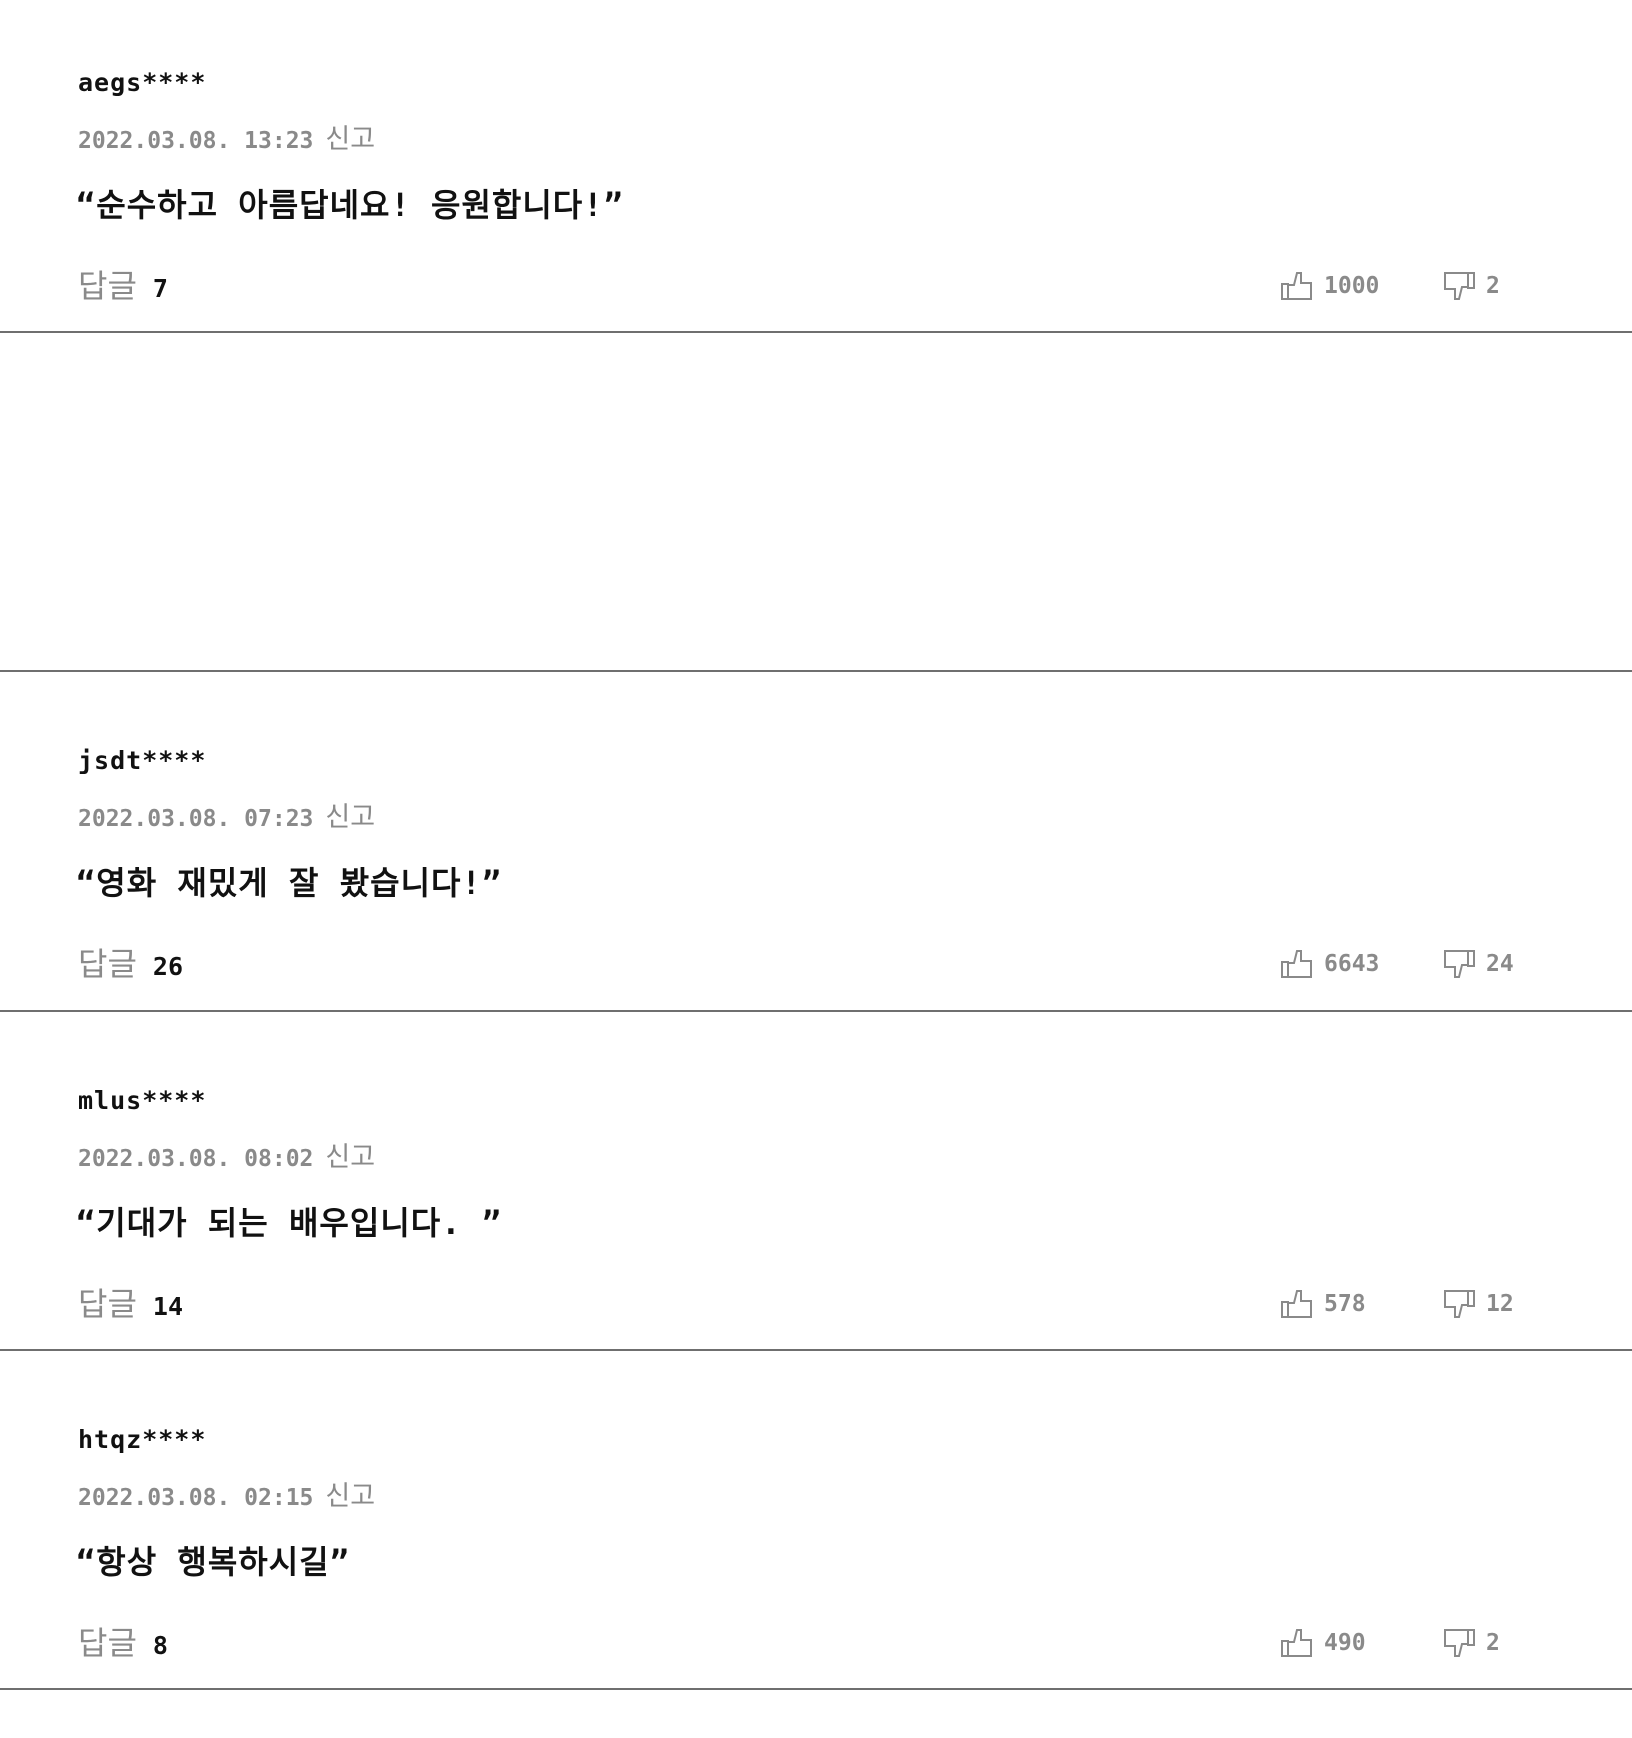  Describe the element at coordinates (1478, 964) in the screenshot. I see `dislike-button: 24` at that location.